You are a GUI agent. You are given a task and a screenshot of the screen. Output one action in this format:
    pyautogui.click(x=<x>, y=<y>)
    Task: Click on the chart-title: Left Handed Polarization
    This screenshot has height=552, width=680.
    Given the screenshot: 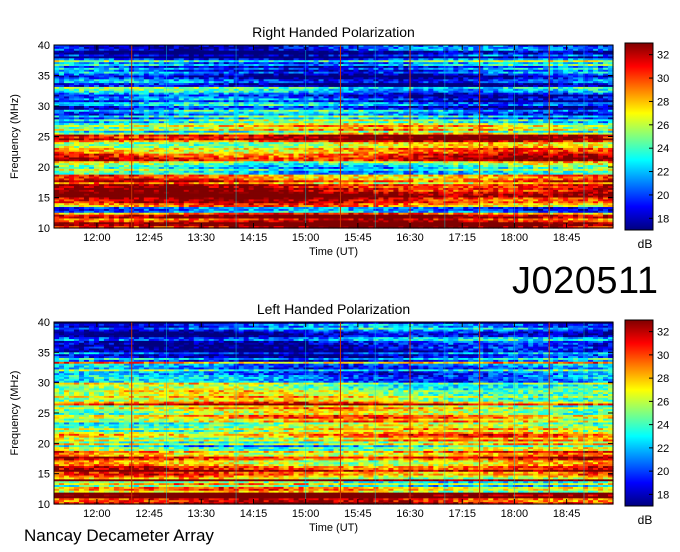 What is the action you would take?
    pyautogui.click(x=333, y=309)
    